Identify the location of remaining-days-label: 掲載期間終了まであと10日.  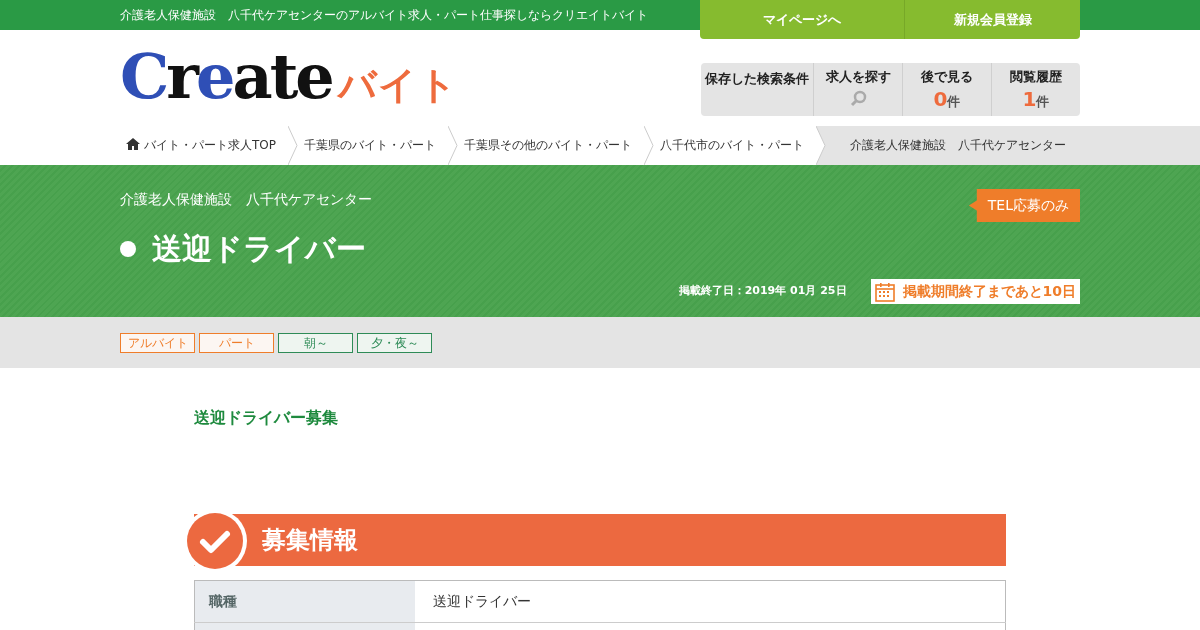
(975, 291).